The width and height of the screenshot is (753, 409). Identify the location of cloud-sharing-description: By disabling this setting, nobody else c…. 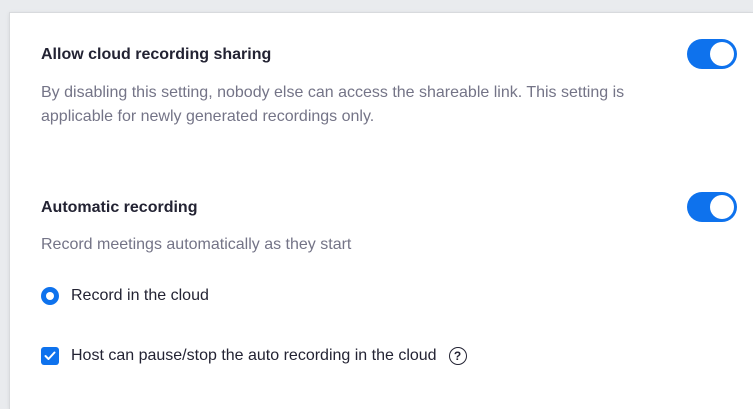
(333, 104).